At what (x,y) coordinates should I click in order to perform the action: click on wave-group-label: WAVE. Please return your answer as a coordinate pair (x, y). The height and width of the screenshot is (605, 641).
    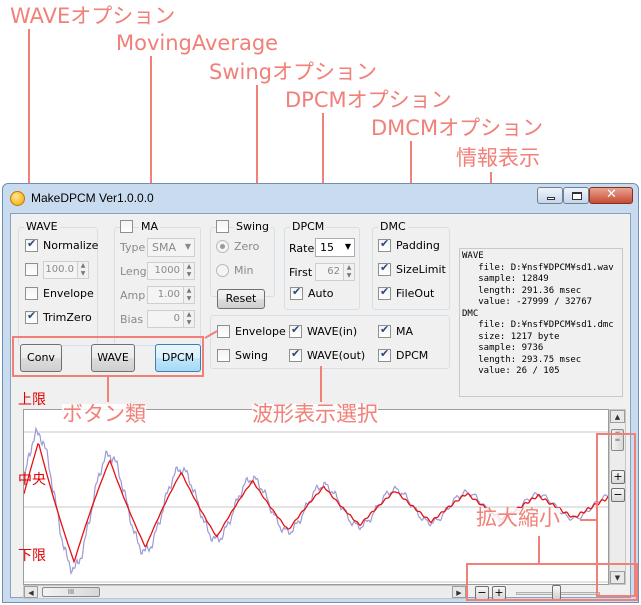
    Looking at the image, I should click on (42, 226).